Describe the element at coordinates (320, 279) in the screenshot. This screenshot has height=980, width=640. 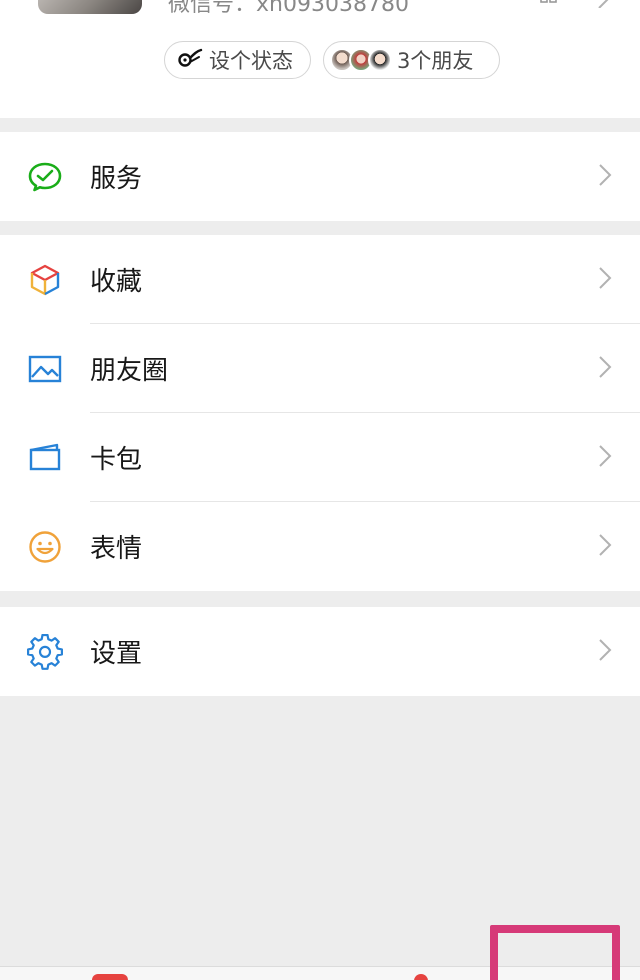
I see `menu-item-favorites: 收藏` at that location.